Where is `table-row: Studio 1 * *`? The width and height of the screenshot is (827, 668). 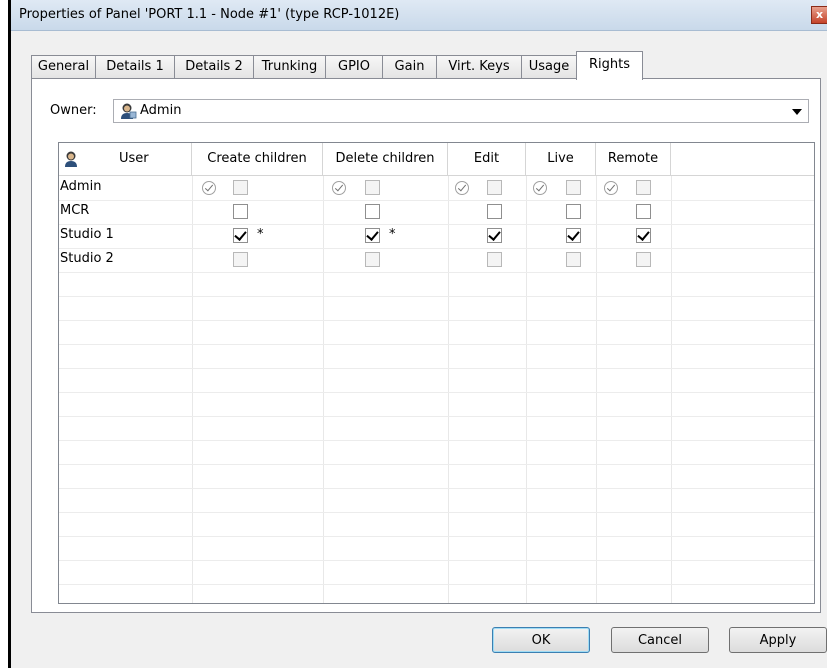
table-row: Studio 1 * * is located at coordinates (436, 236).